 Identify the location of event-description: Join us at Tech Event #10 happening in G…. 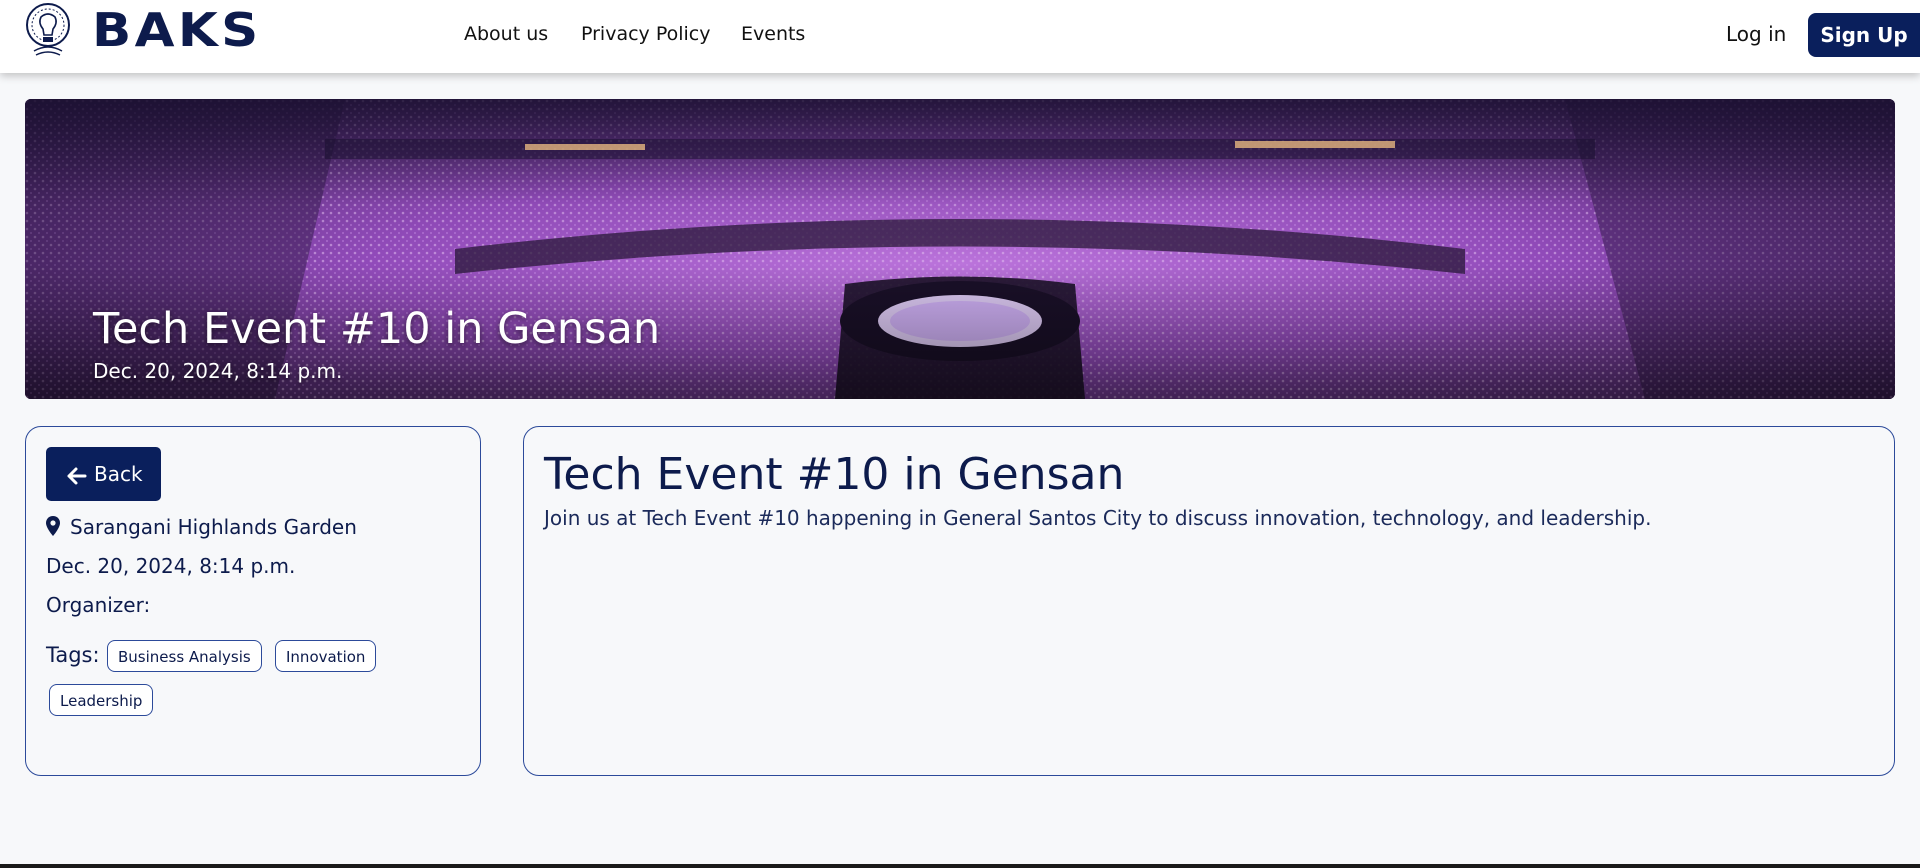
(1098, 518).